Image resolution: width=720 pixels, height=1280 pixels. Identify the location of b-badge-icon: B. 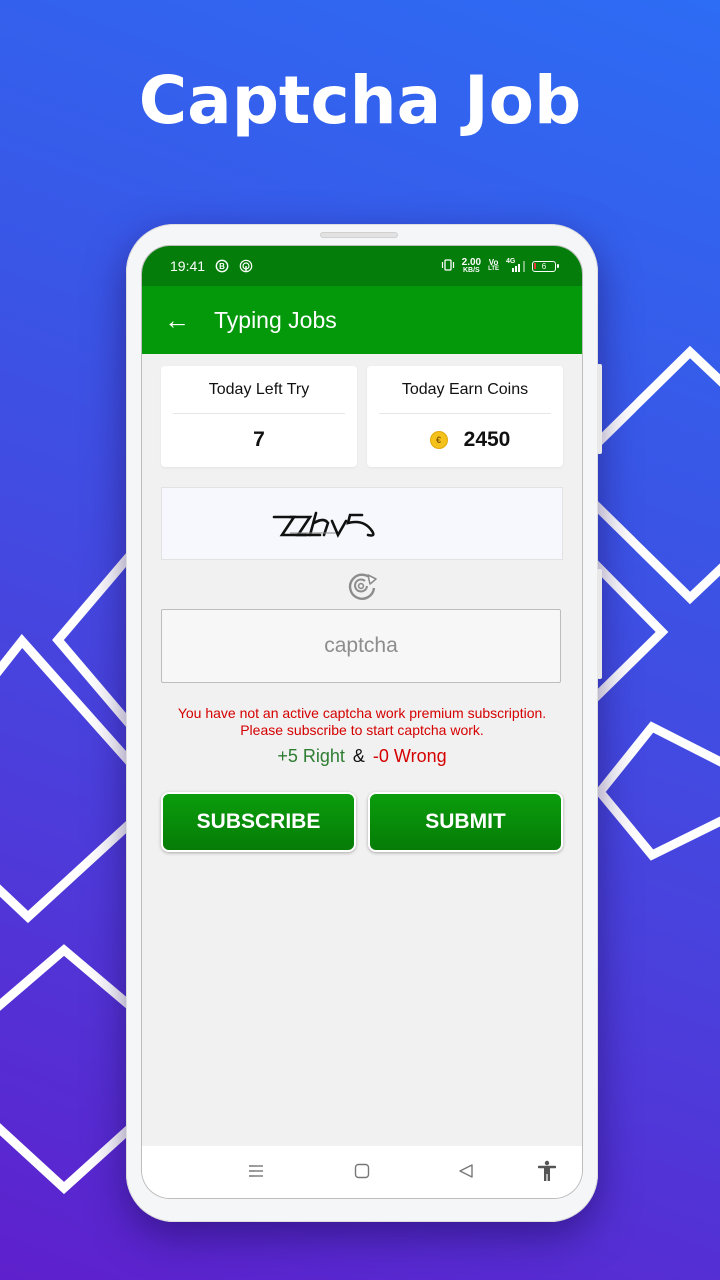
(222, 266).